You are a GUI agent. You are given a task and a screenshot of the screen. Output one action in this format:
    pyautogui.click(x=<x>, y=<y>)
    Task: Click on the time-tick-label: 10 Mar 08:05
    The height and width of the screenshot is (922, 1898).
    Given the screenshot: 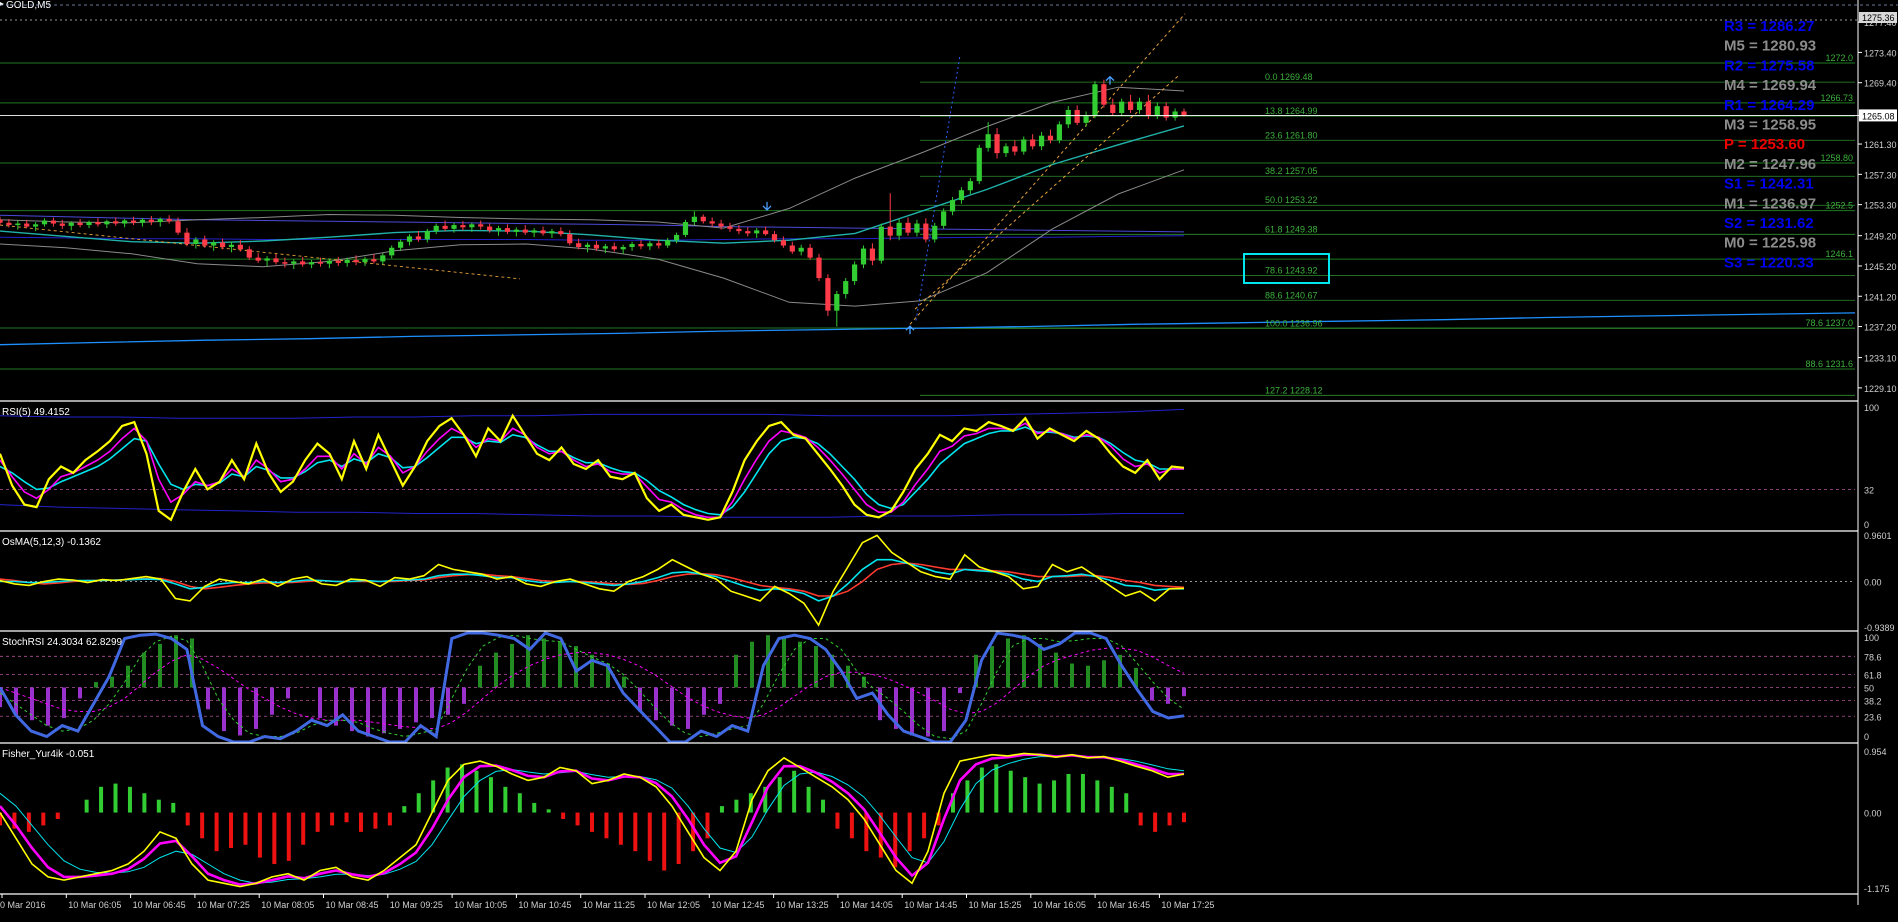 What is the action you would take?
    pyautogui.click(x=287, y=905)
    